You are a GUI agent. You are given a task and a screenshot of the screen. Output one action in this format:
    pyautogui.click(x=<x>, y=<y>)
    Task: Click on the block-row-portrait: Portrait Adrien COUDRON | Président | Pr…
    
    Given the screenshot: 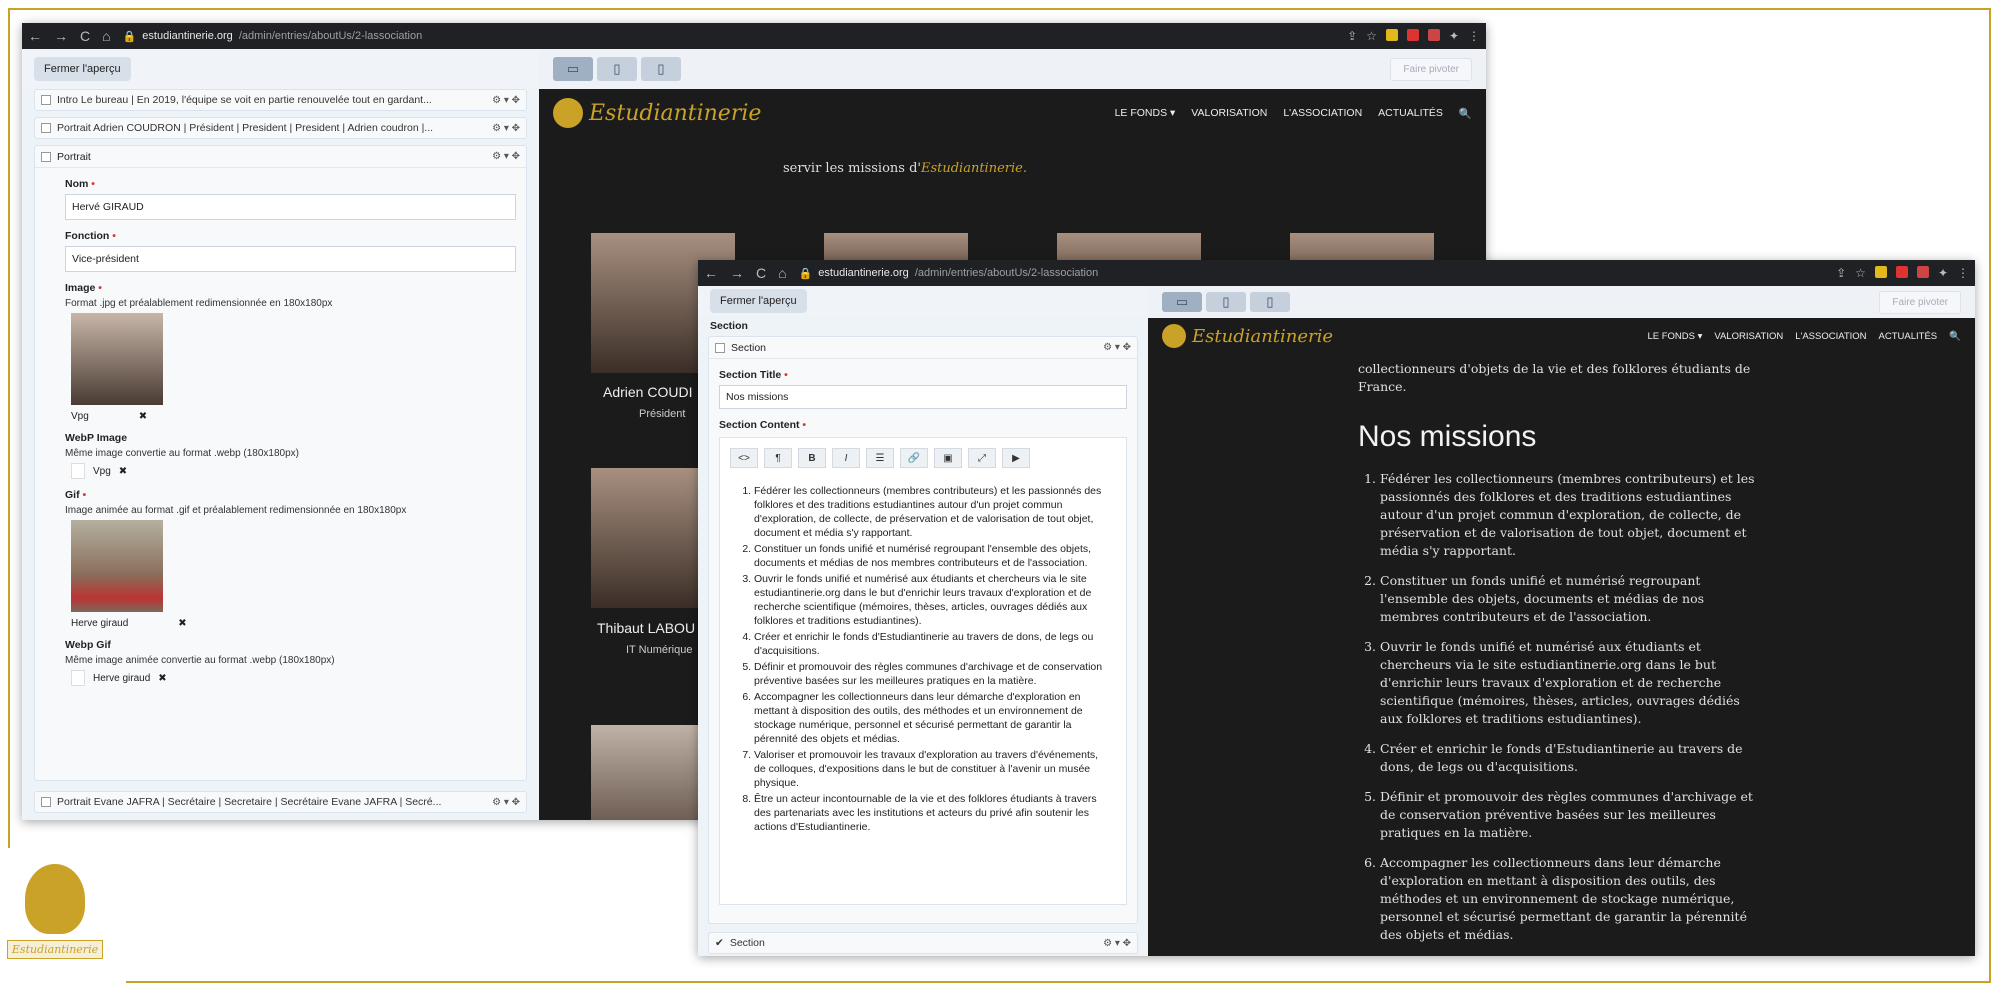 What is the action you would take?
    pyautogui.click(x=280, y=128)
    